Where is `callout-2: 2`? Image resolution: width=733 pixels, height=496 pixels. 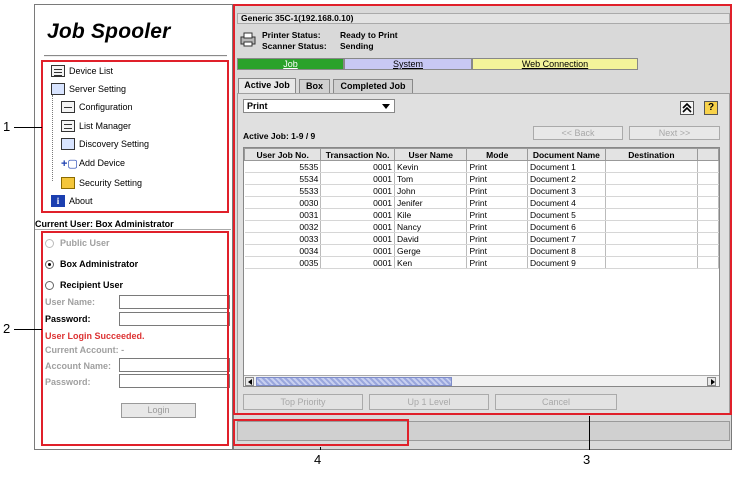
callout-2: 2 is located at coordinates (7, 328).